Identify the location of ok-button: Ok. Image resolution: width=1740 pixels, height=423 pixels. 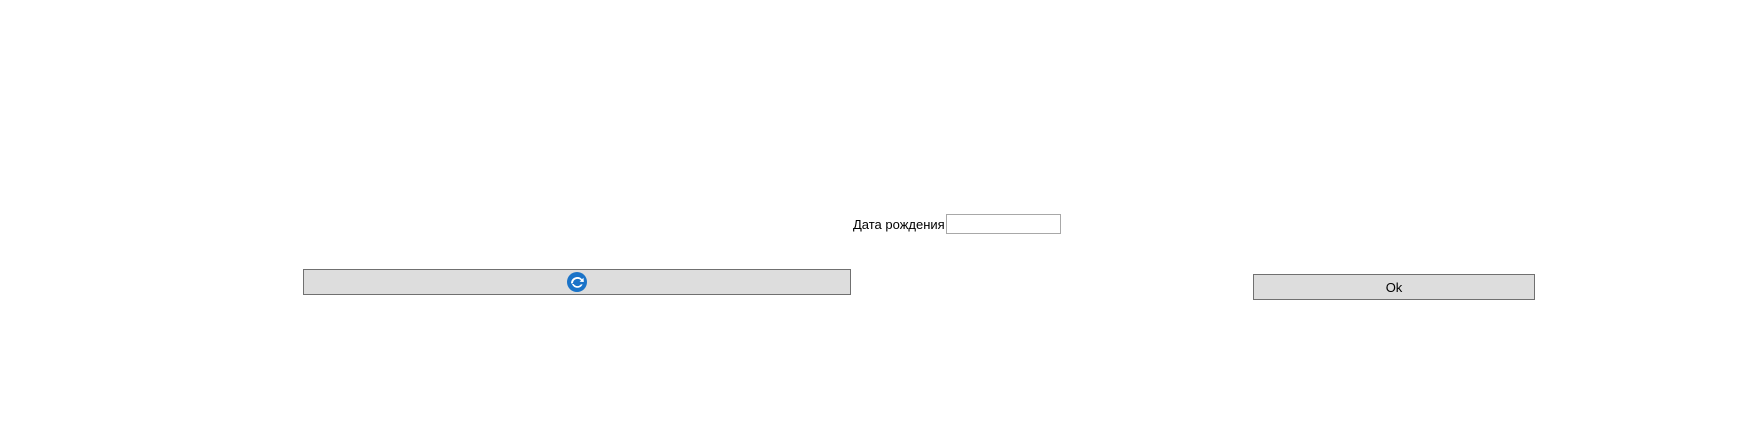
(1394, 287).